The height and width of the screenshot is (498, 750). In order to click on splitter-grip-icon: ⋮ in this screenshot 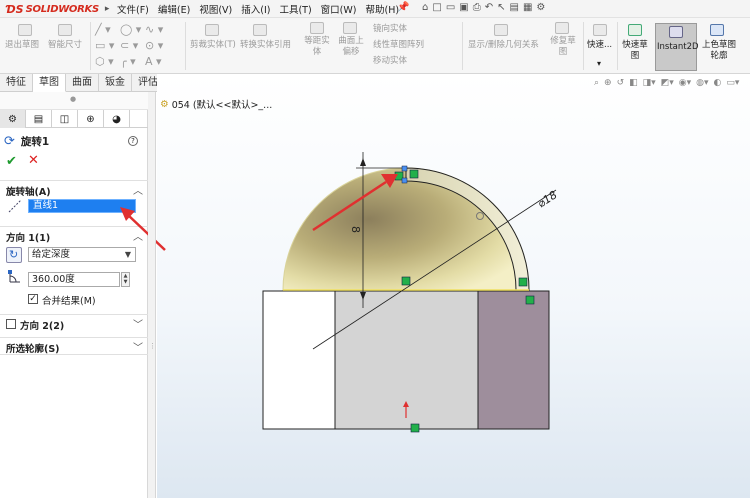, I will do `click(152, 347)`.